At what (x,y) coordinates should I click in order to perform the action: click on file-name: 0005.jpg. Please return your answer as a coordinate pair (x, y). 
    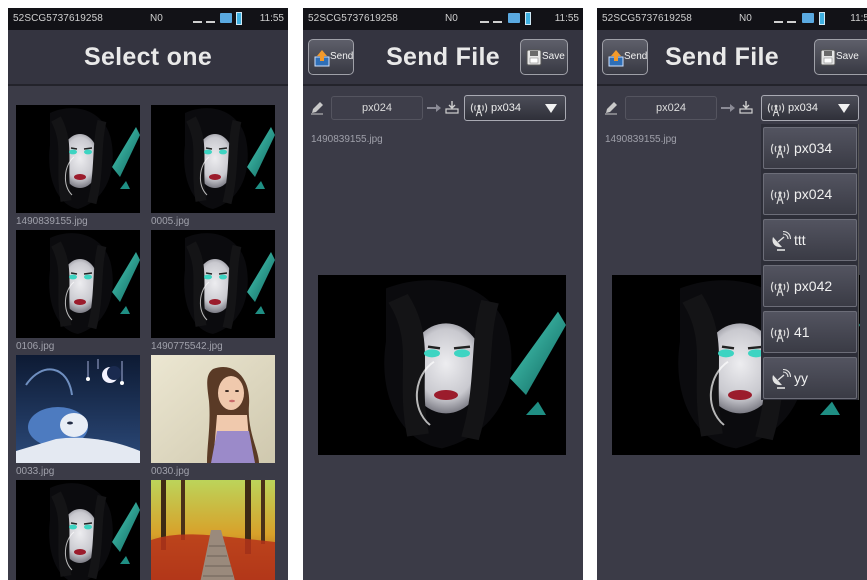
    Looking at the image, I should click on (170, 221).